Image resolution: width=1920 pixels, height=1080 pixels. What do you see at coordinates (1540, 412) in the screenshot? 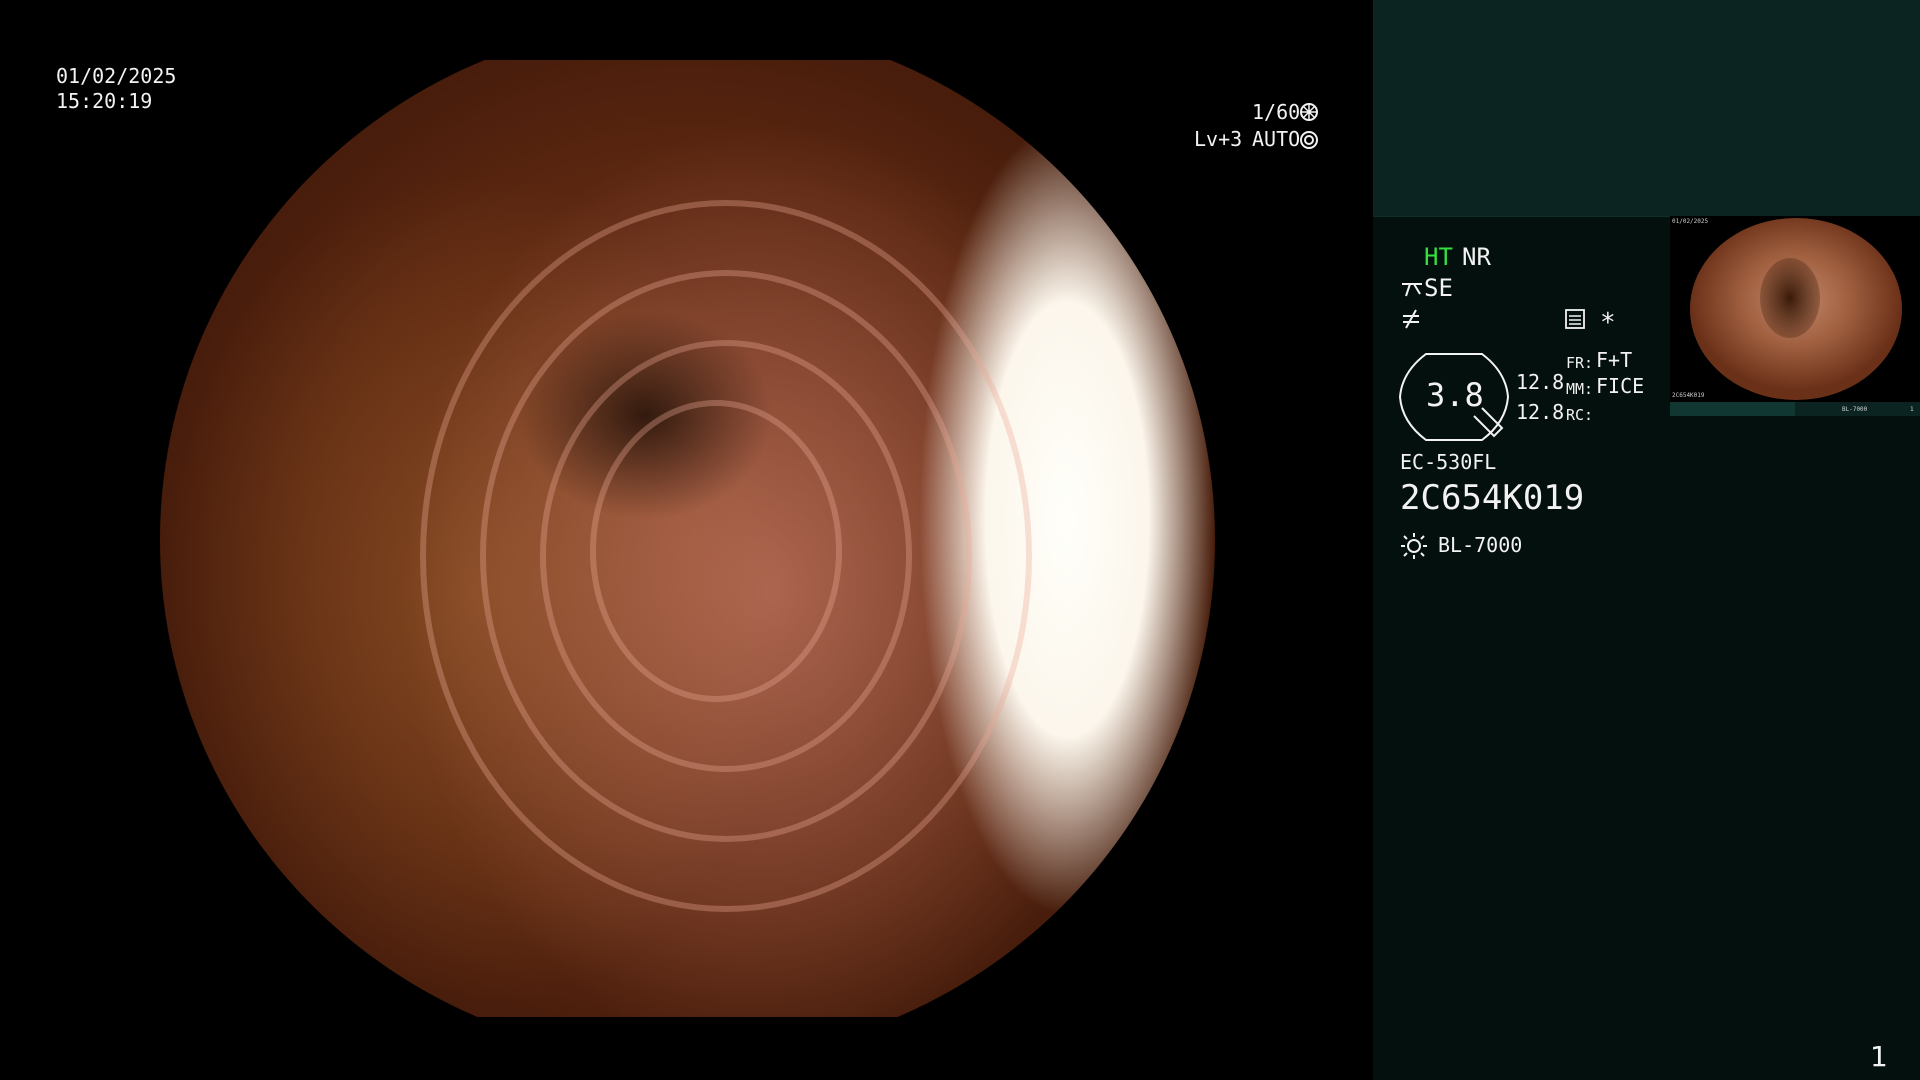
I see `value-2: 12.8` at bounding box center [1540, 412].